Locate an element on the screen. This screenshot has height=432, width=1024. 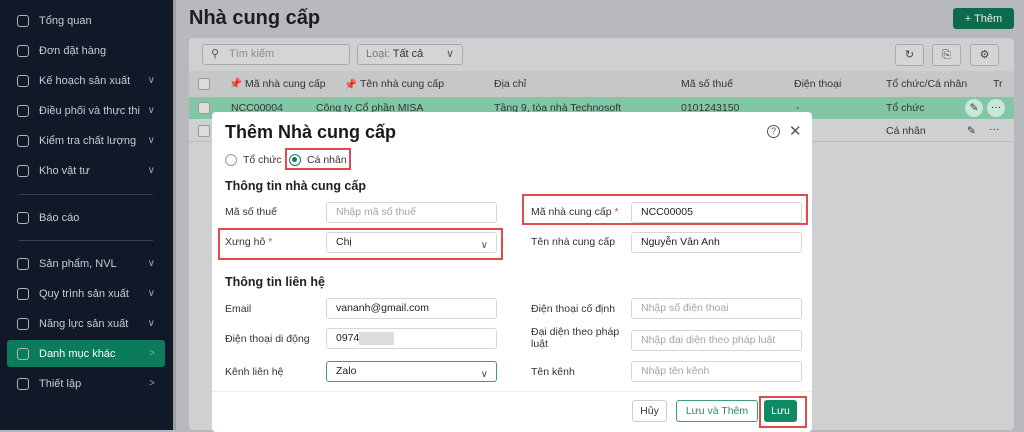
radio-organization is located at coordinates (231, 160).